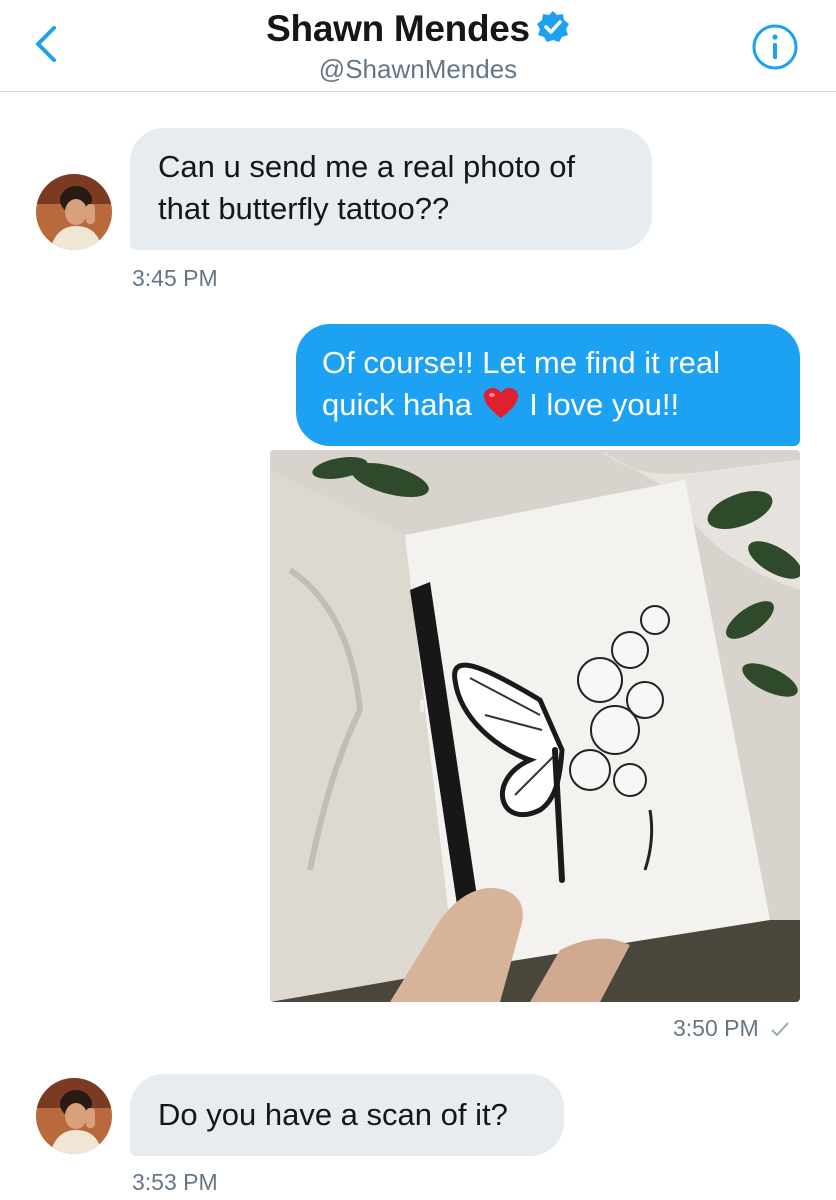 The height and width of the screenshot is (1200, 836). I want to click on message-text-line: Do you have a scan of it?, so click(333, 1114).